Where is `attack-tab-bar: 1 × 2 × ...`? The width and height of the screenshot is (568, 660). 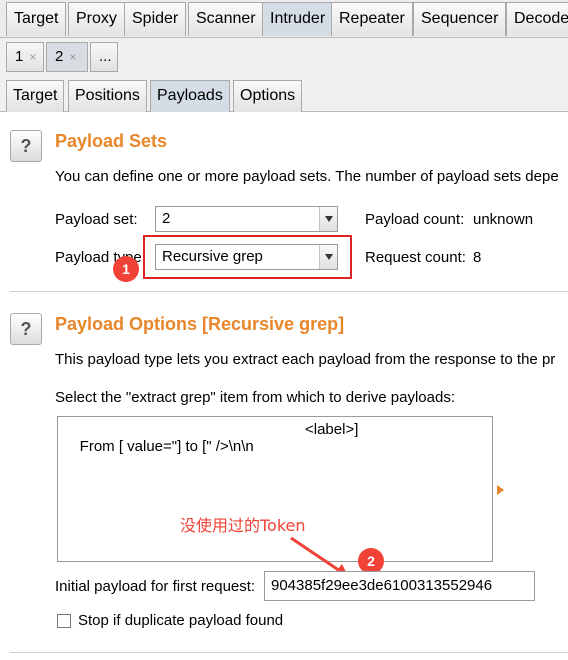
attack-tab-bar: 1 × 2 × ... is located at coordinates (284, 57).